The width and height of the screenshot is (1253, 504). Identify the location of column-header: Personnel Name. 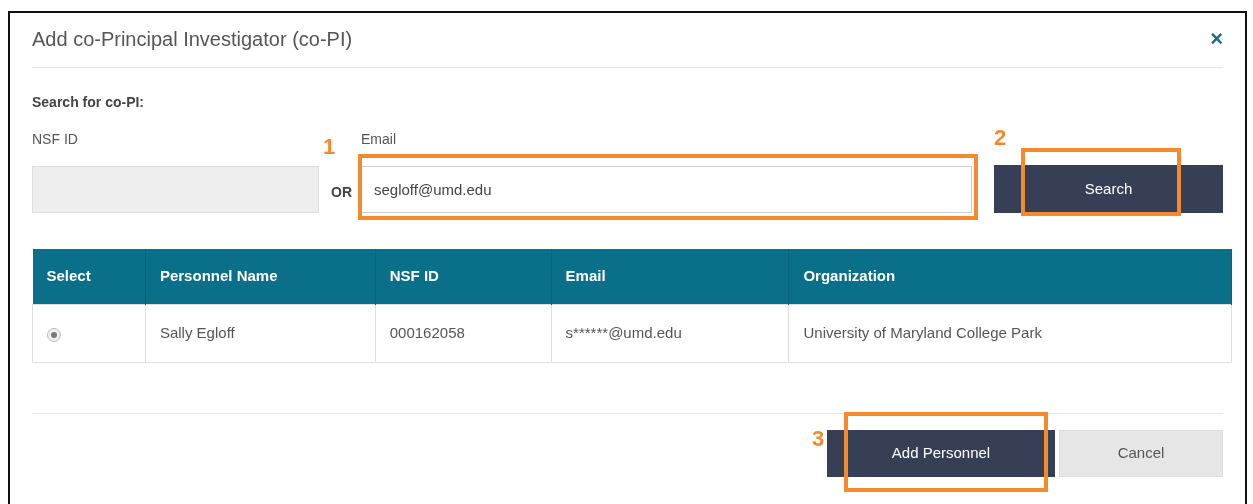
(260, 276).